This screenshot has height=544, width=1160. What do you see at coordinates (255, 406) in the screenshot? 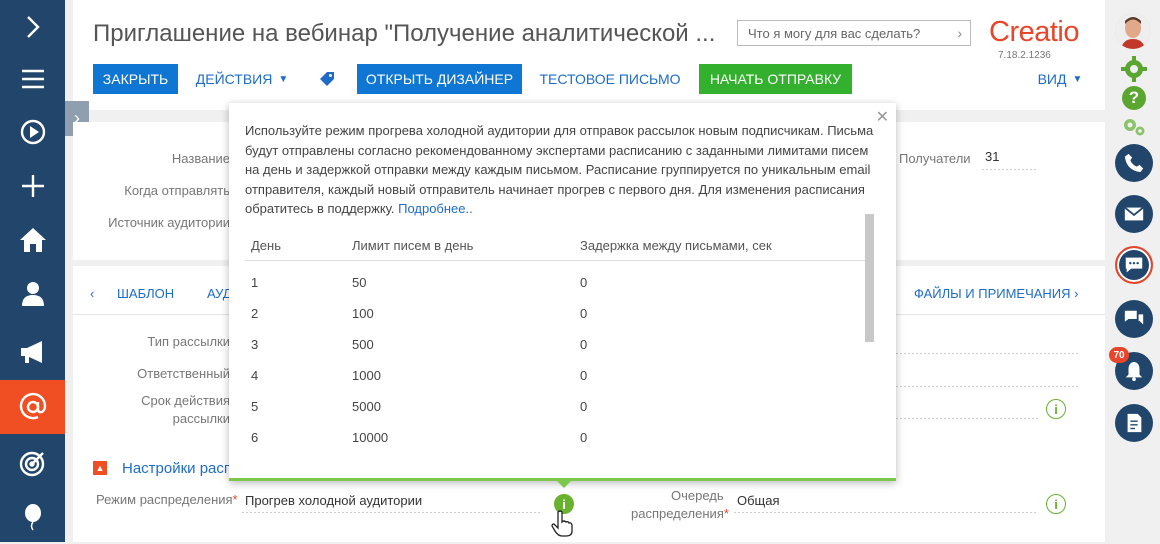
I see `day-cell: 5` at bounding box center [255, 406].